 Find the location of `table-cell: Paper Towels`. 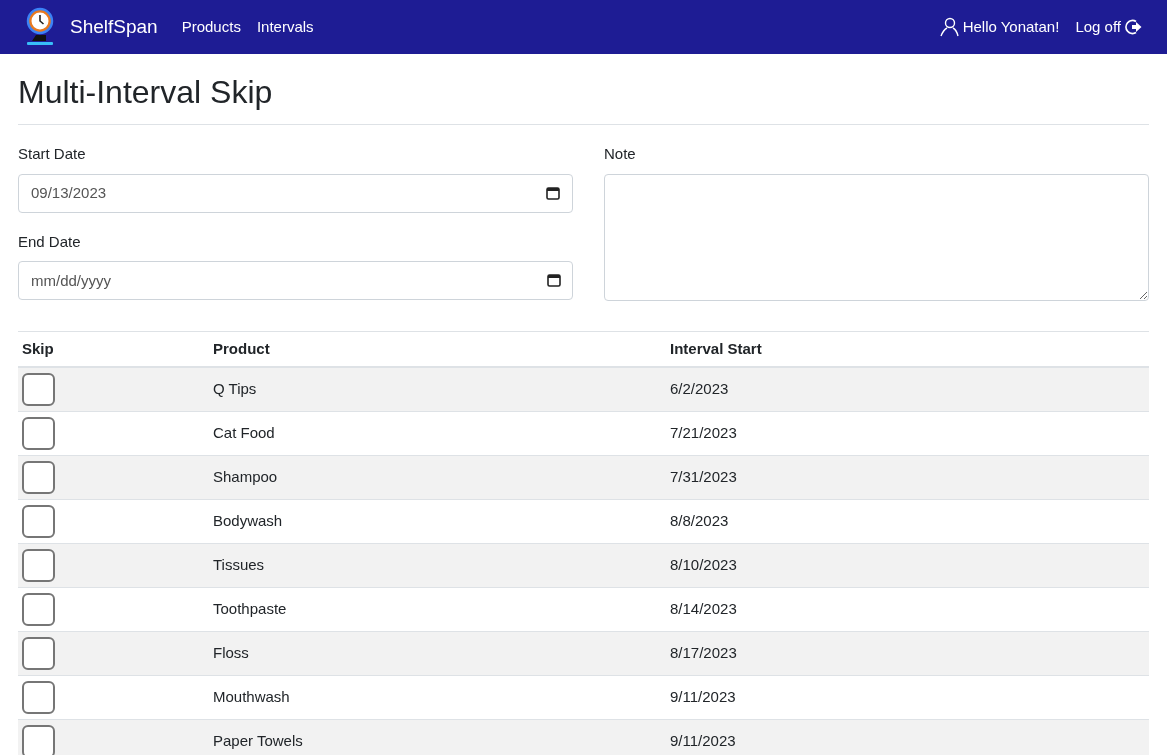

table-cell: Paper Towels is located at coordinates (437, 737).